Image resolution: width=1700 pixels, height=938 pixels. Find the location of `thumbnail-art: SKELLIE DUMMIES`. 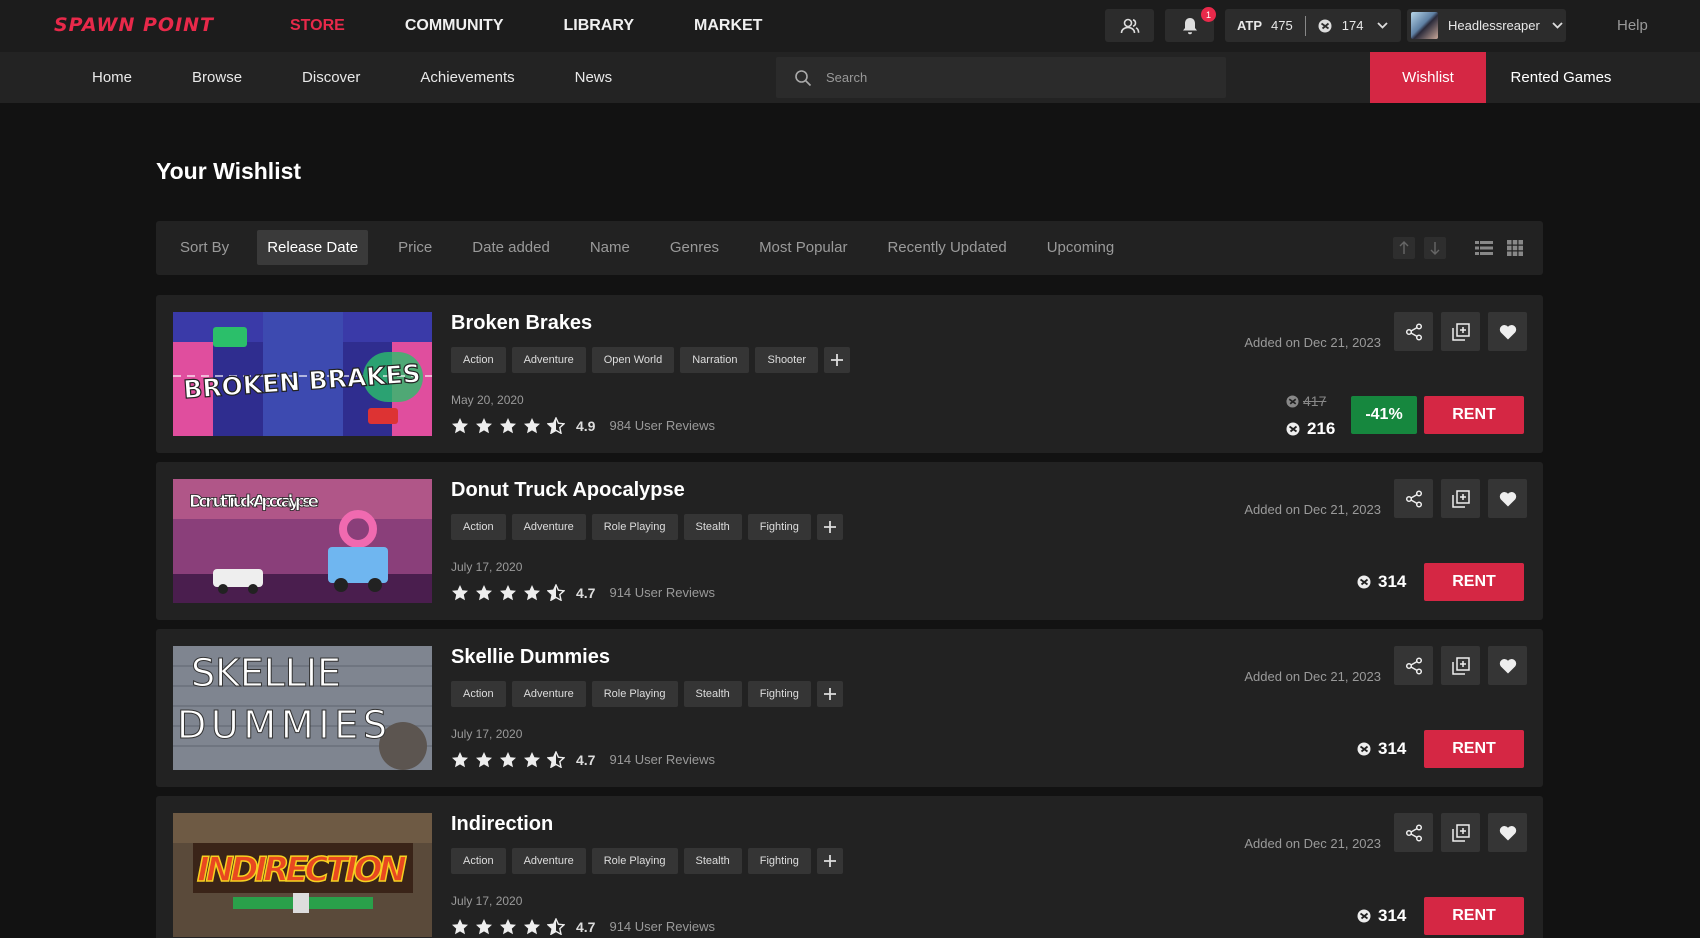

thumbnail-art: SKELLIE DUMMIES is located at coordinates (302, 708).